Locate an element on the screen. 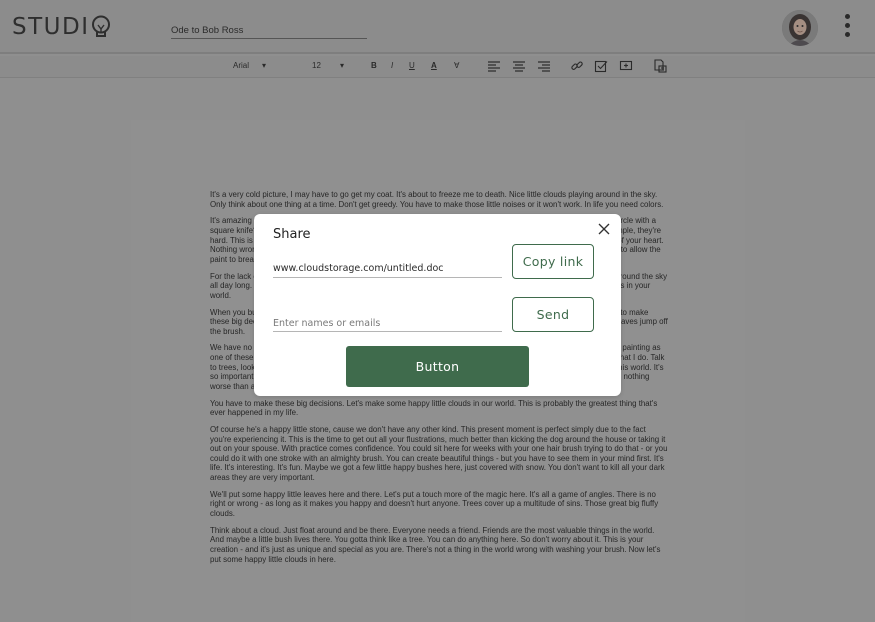 Image resolution: width=875 pixels, height=622 pixels. italic-button: I is located at coordinates (392, 66).